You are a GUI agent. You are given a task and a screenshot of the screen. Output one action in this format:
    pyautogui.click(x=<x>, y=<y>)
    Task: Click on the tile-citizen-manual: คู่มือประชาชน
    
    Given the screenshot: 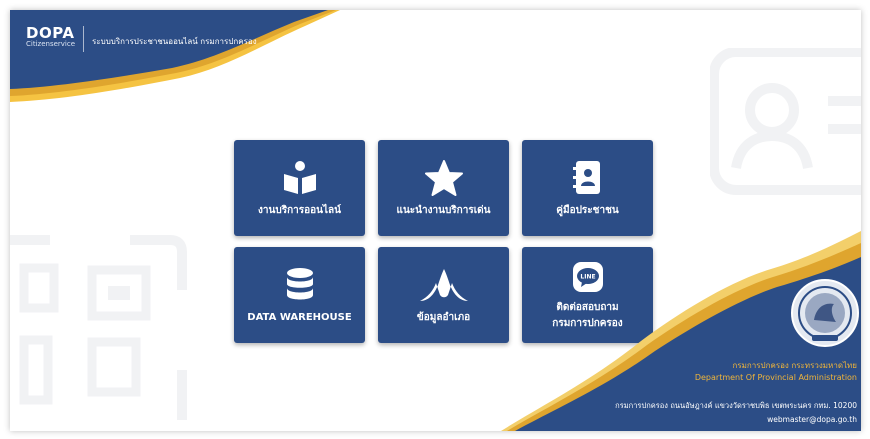 What is the action you would take?
    pyautogui.click(x=587, y=188)
    